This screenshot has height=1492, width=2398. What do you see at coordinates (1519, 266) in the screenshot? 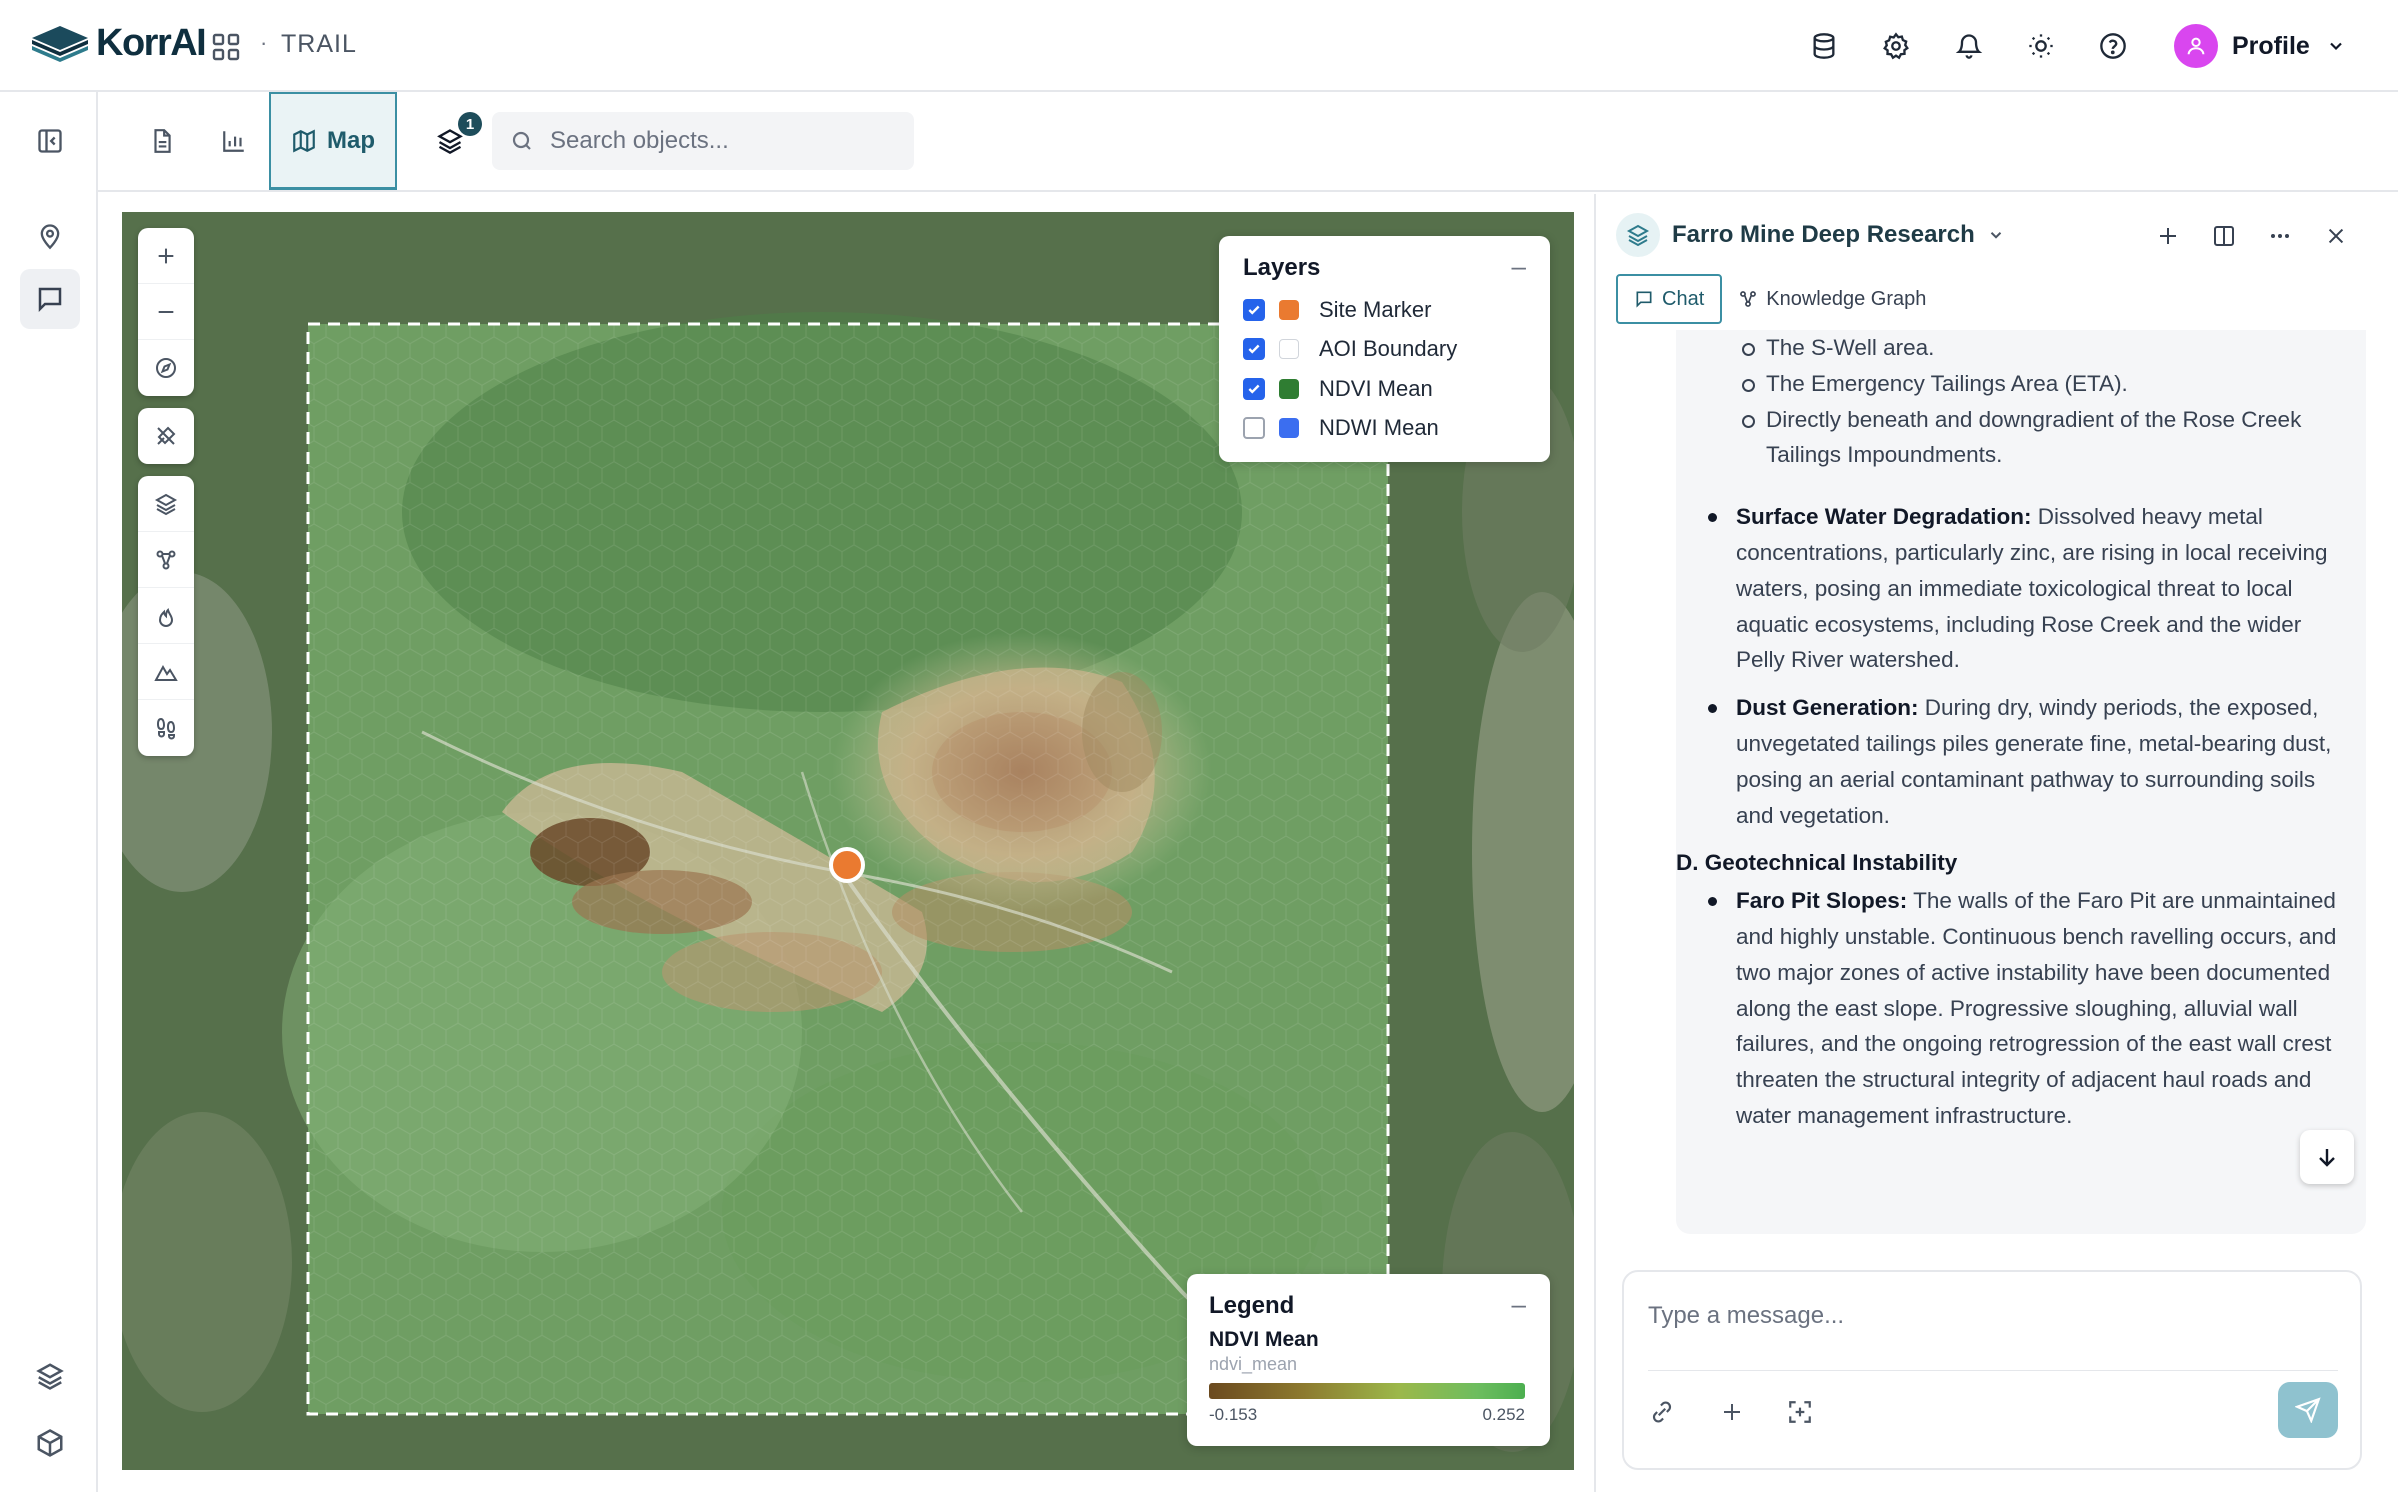
I see `minimize-layers-button: –` at bounding box center [1519, 266].